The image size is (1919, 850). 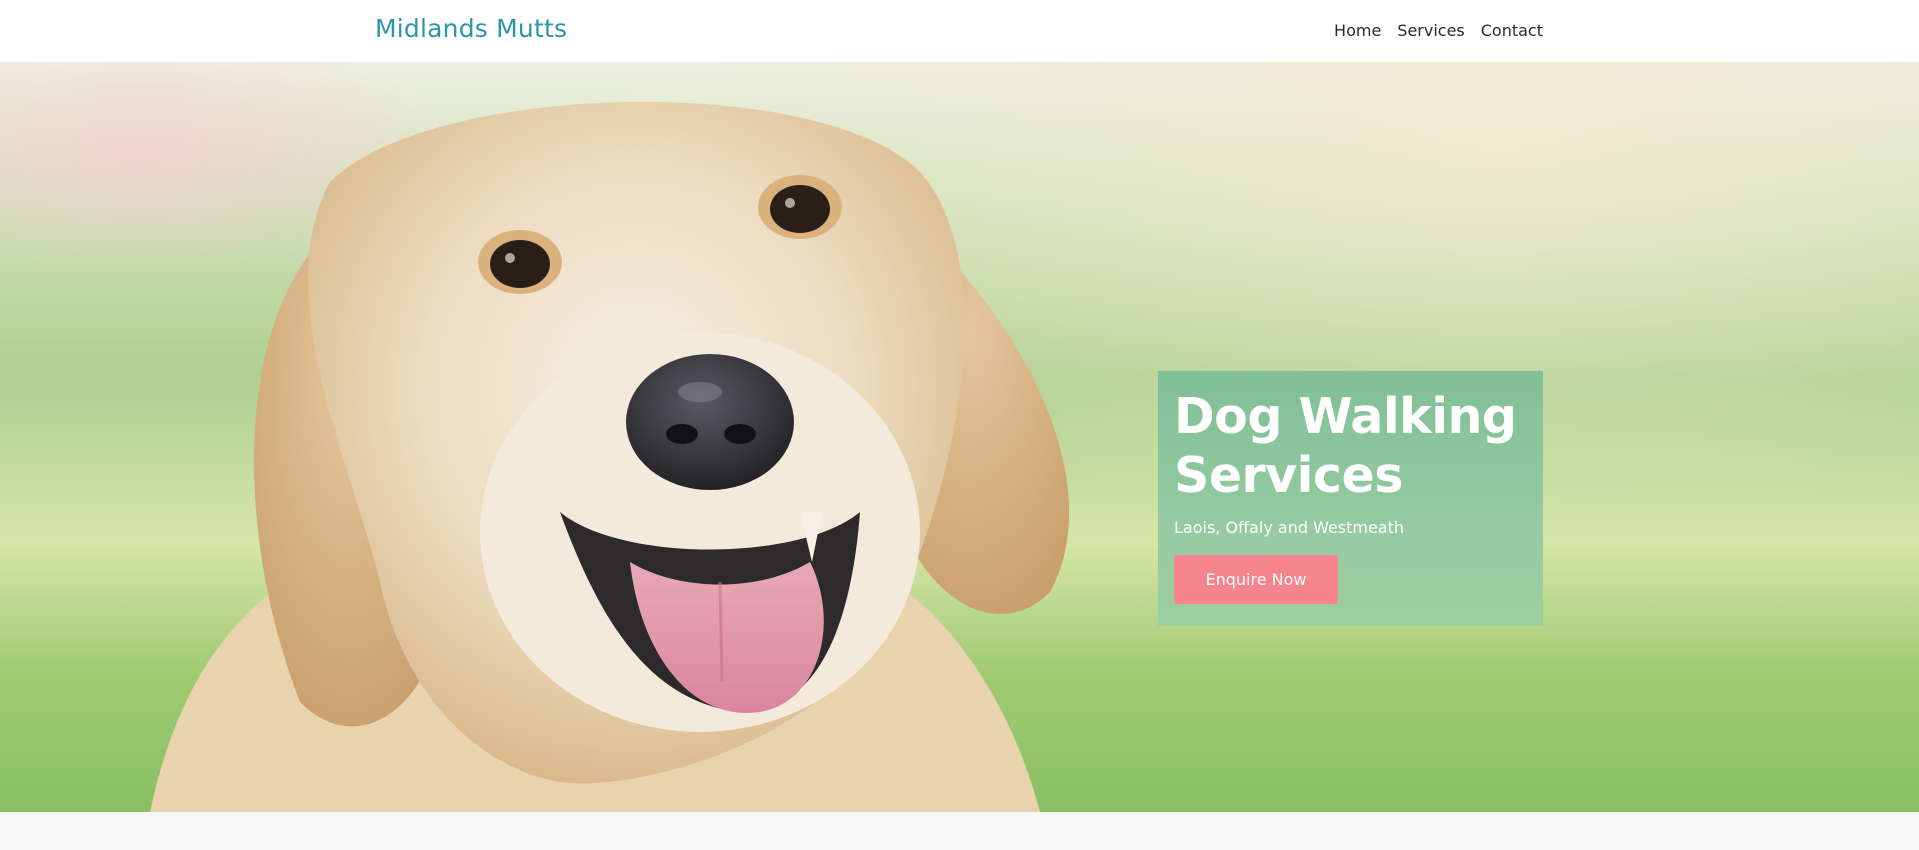 I want to click on next-section-strip, so click(x=959, y=831).